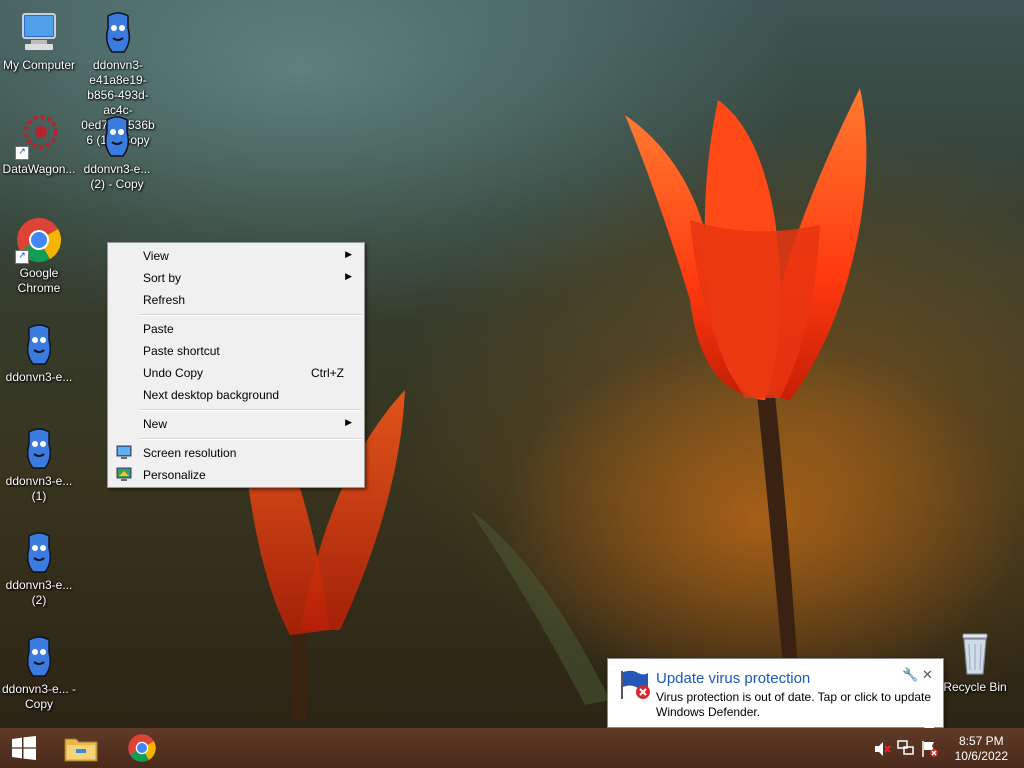 The height and width of the screenshot is (768, 1024). I want to click on menu-item-new: New ▶, so click(236, 424).